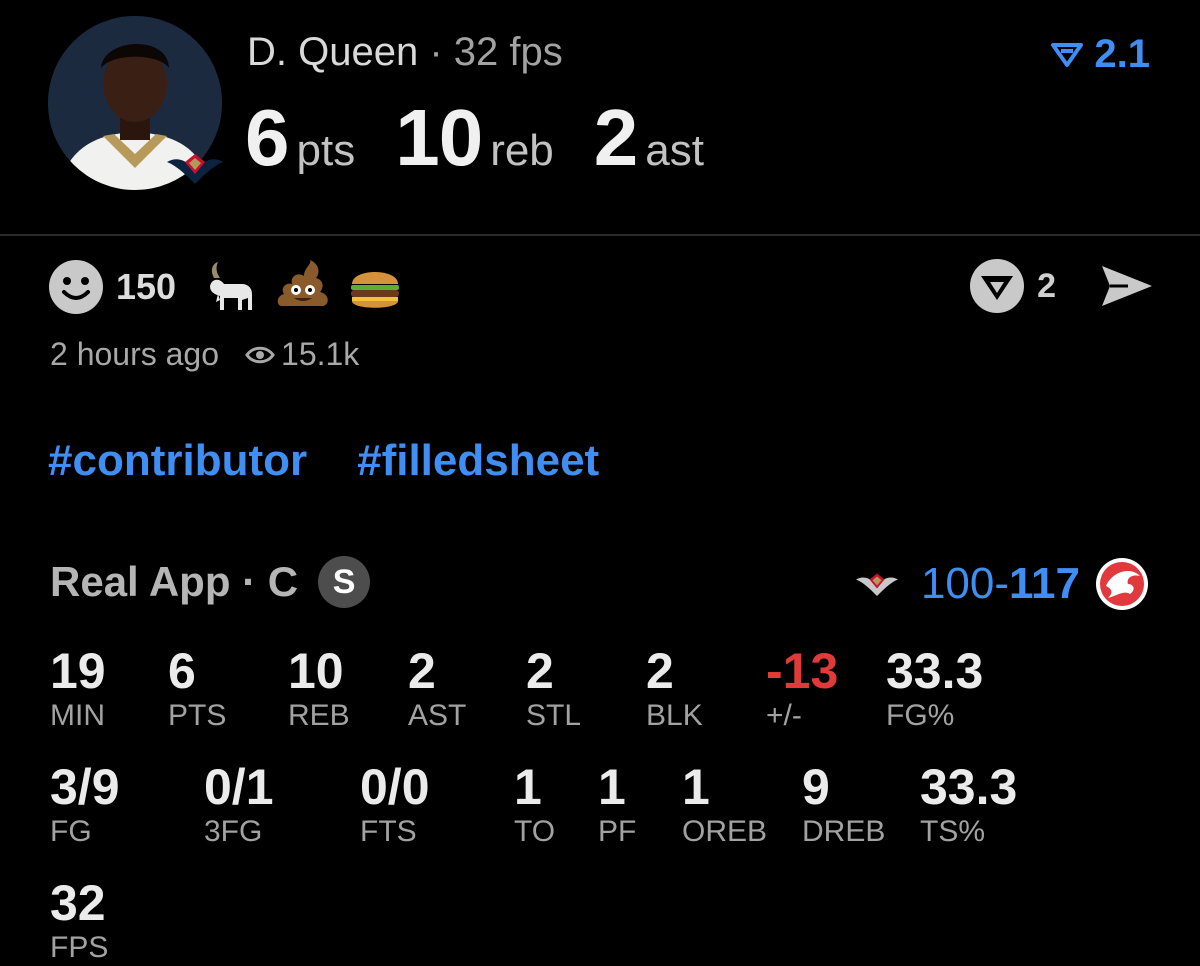 The height and width of the screenshot is (966, 1200). Describe the element at coordinates (478, 461) in the screenshot. I see `hashtag-filledsheet: #filledsheet` at that location.